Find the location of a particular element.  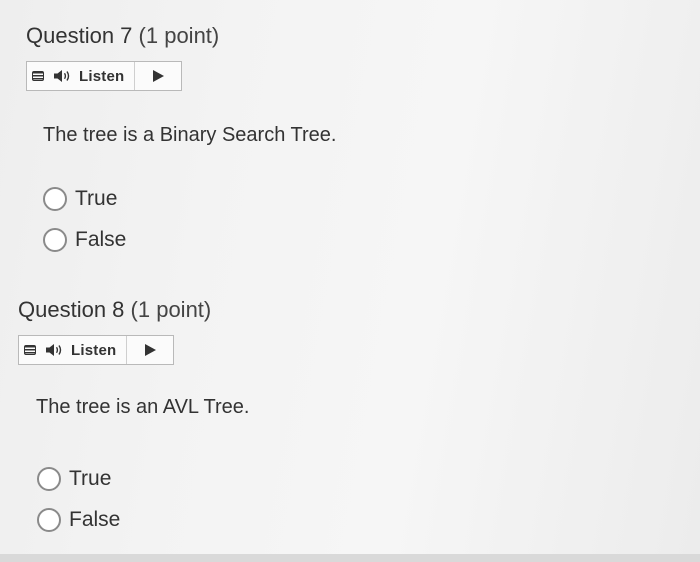

question-text: The tree is a Binary Search Tree. is located at coordinates (190, 135).